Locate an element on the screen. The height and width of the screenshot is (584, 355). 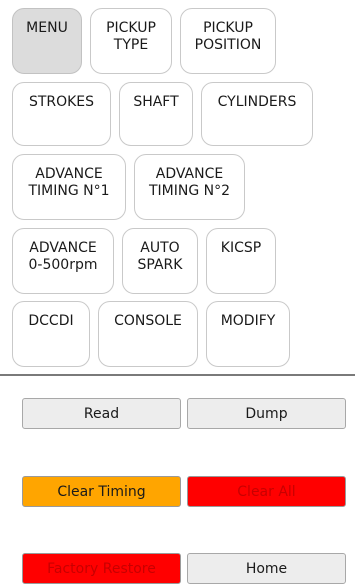
modify-tile: MODIFY is located at coordinates (248, 334).